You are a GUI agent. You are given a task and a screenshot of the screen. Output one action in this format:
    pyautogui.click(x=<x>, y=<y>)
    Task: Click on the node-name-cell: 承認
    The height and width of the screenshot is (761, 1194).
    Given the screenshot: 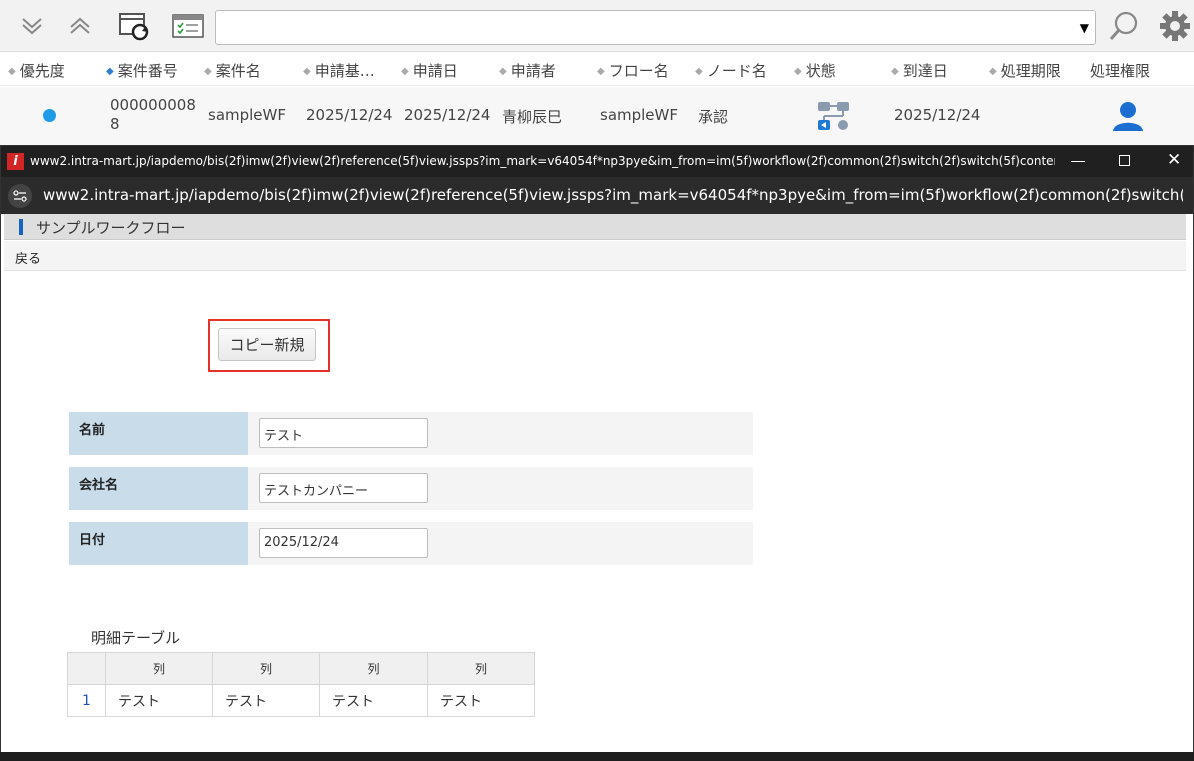 What is the action you would take?
    pyautogui.click(x=713, y=117)
    